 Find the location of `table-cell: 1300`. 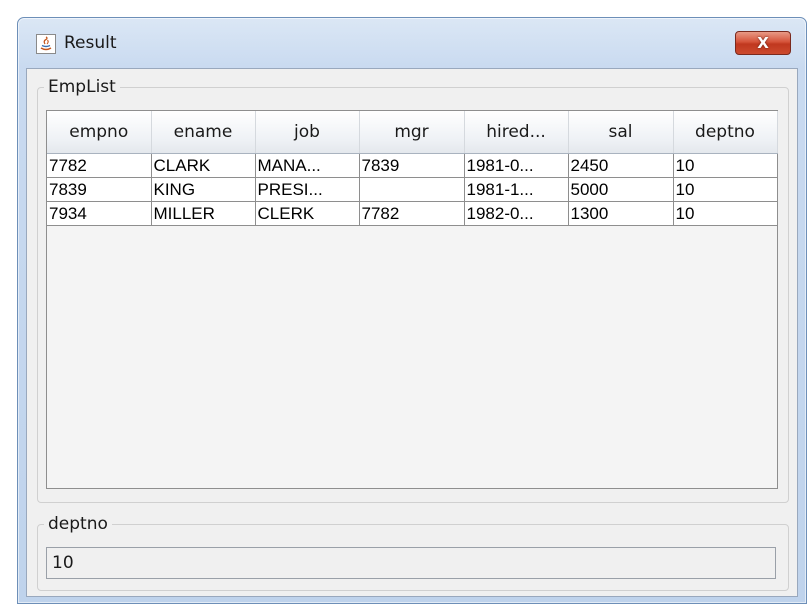

table-cell: 1300 is located at coordinates (621, 213).